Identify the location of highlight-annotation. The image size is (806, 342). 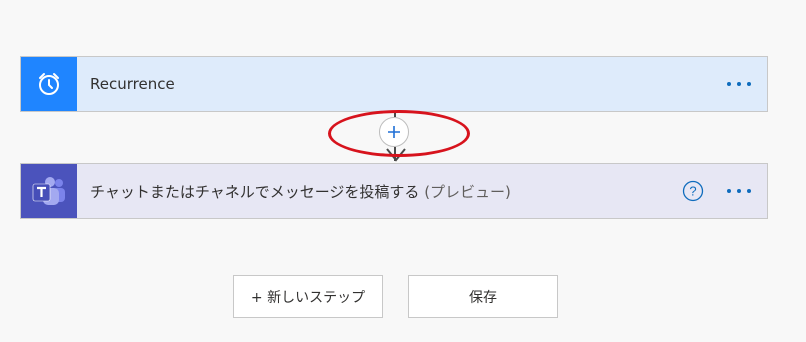
(399, 133).